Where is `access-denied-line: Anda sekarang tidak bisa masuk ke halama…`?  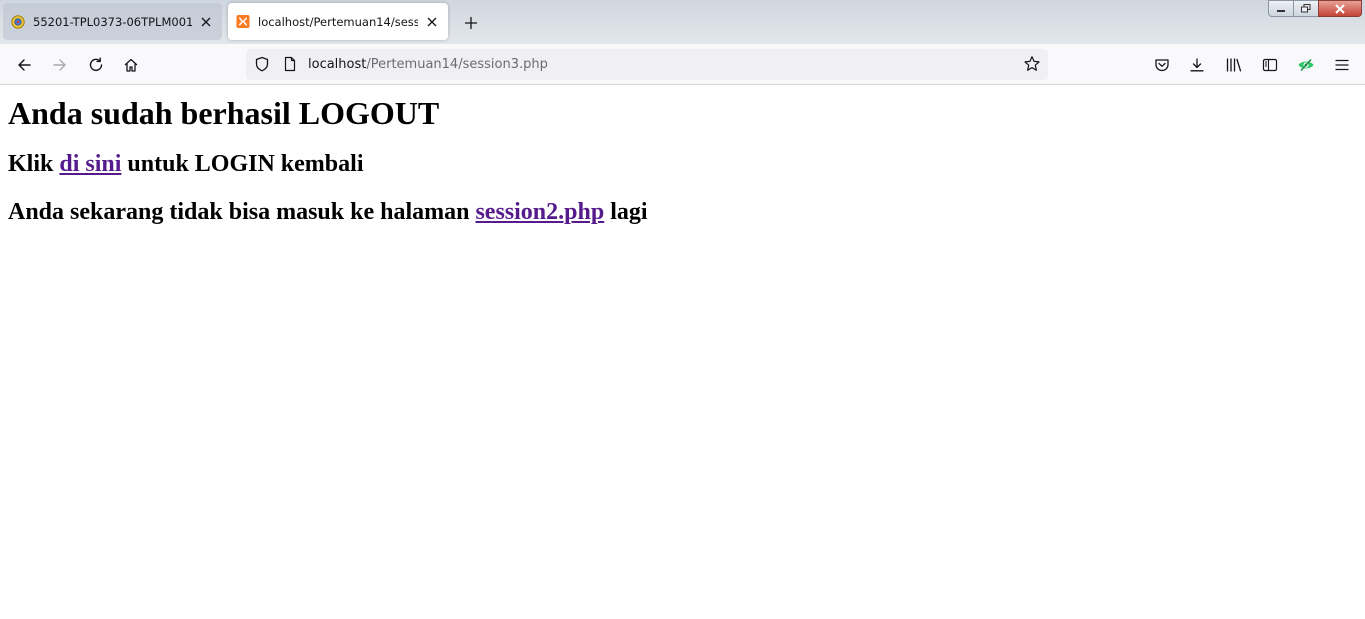 access-denied-line: Anda sekarang tidak bisa masuk ke halama… is located at coordinates (682, 212).